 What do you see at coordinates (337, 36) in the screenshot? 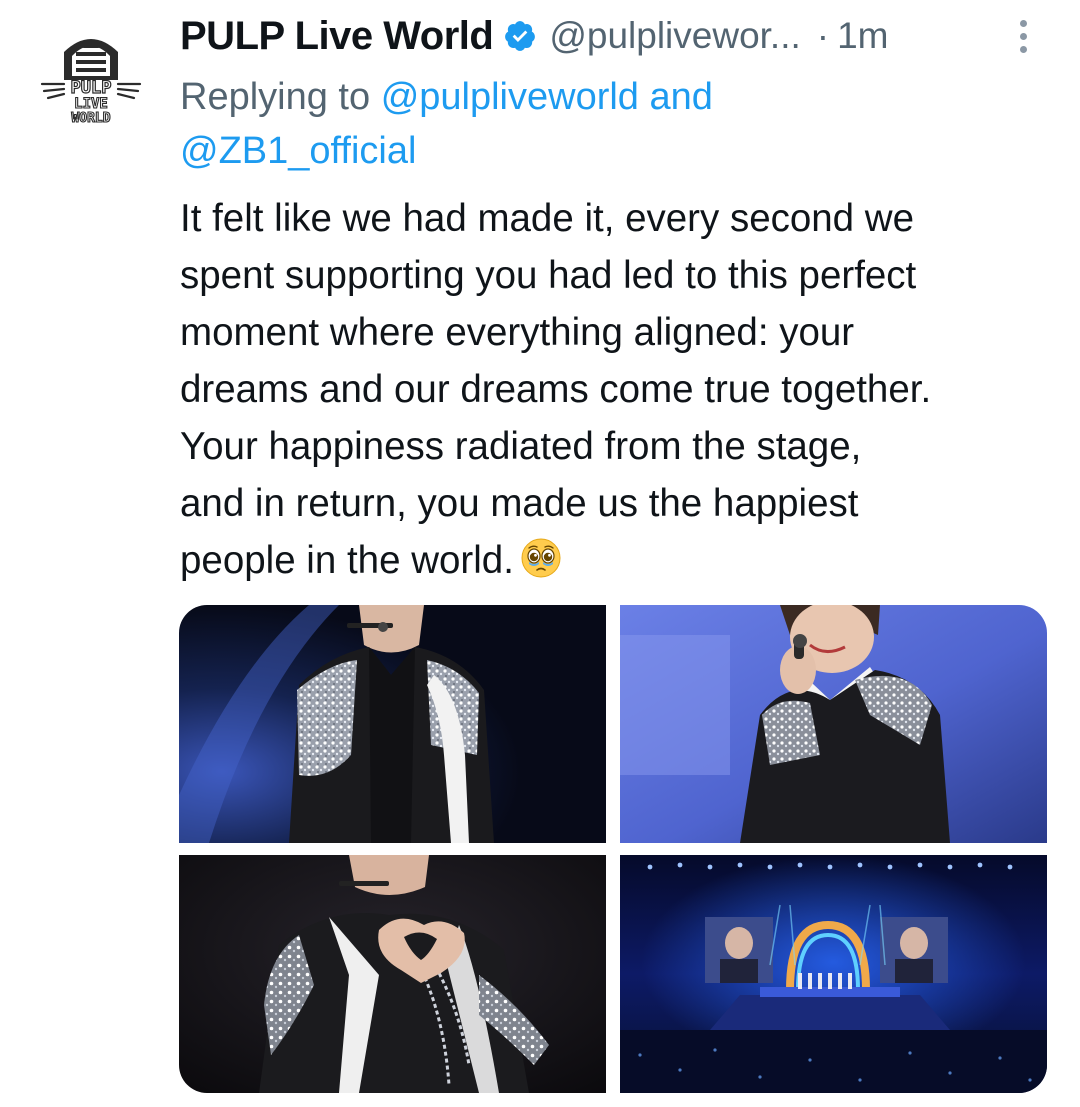
I see `display-name: PULP Live World` at bounding box center [337, 36].